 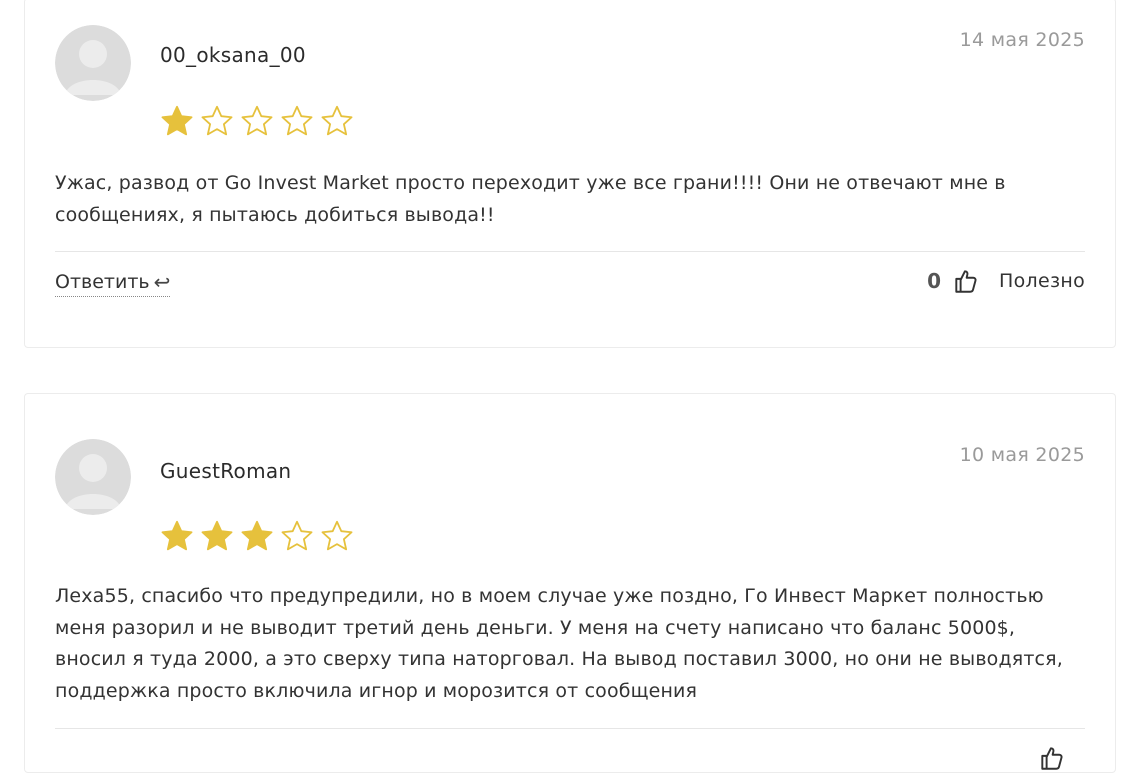 I want to click on reply-button: Ответить ↩, so click(x=113, y=283).